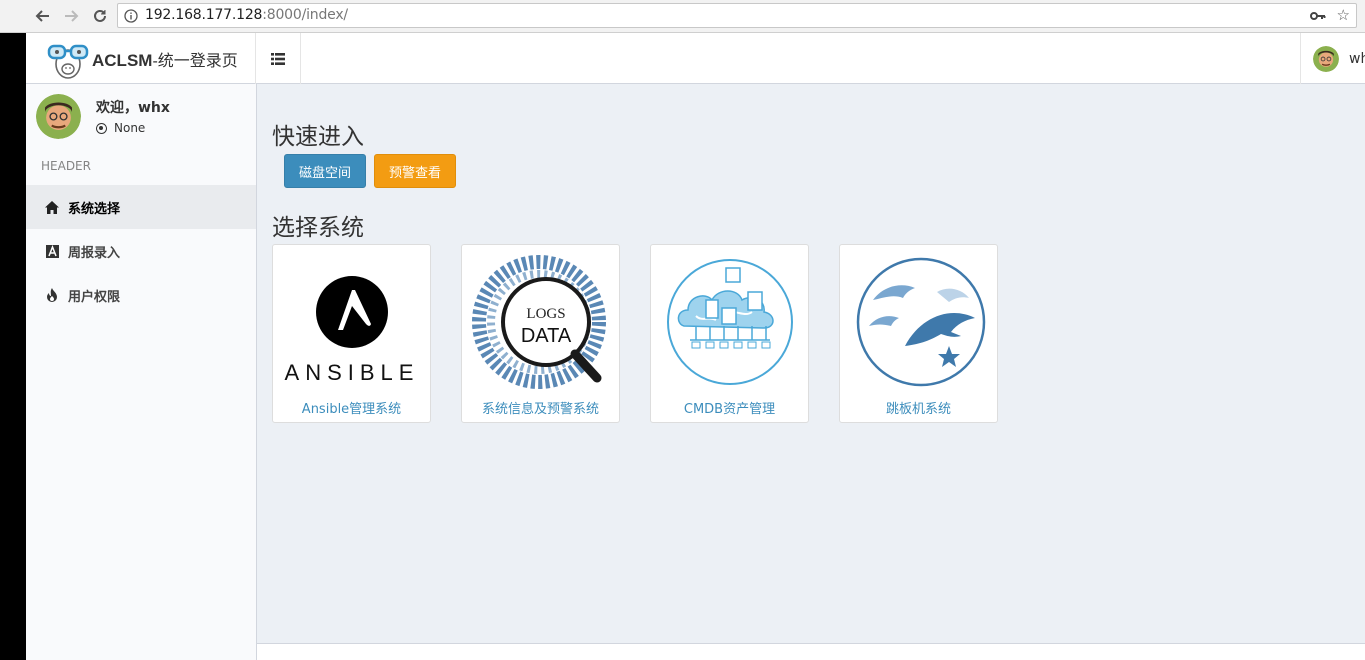  I want to click on select-system-title: 选择系统, so click(318, 228).